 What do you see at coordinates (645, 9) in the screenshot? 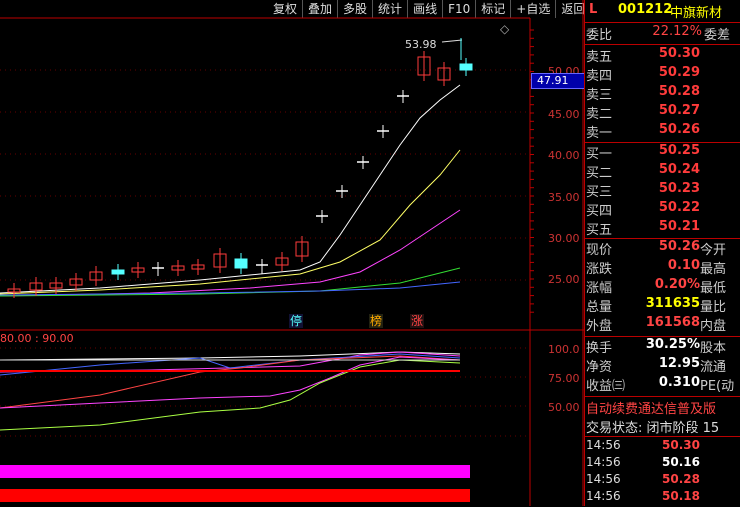
I see `stock-code: 001212` at bounding box center [645, 9].